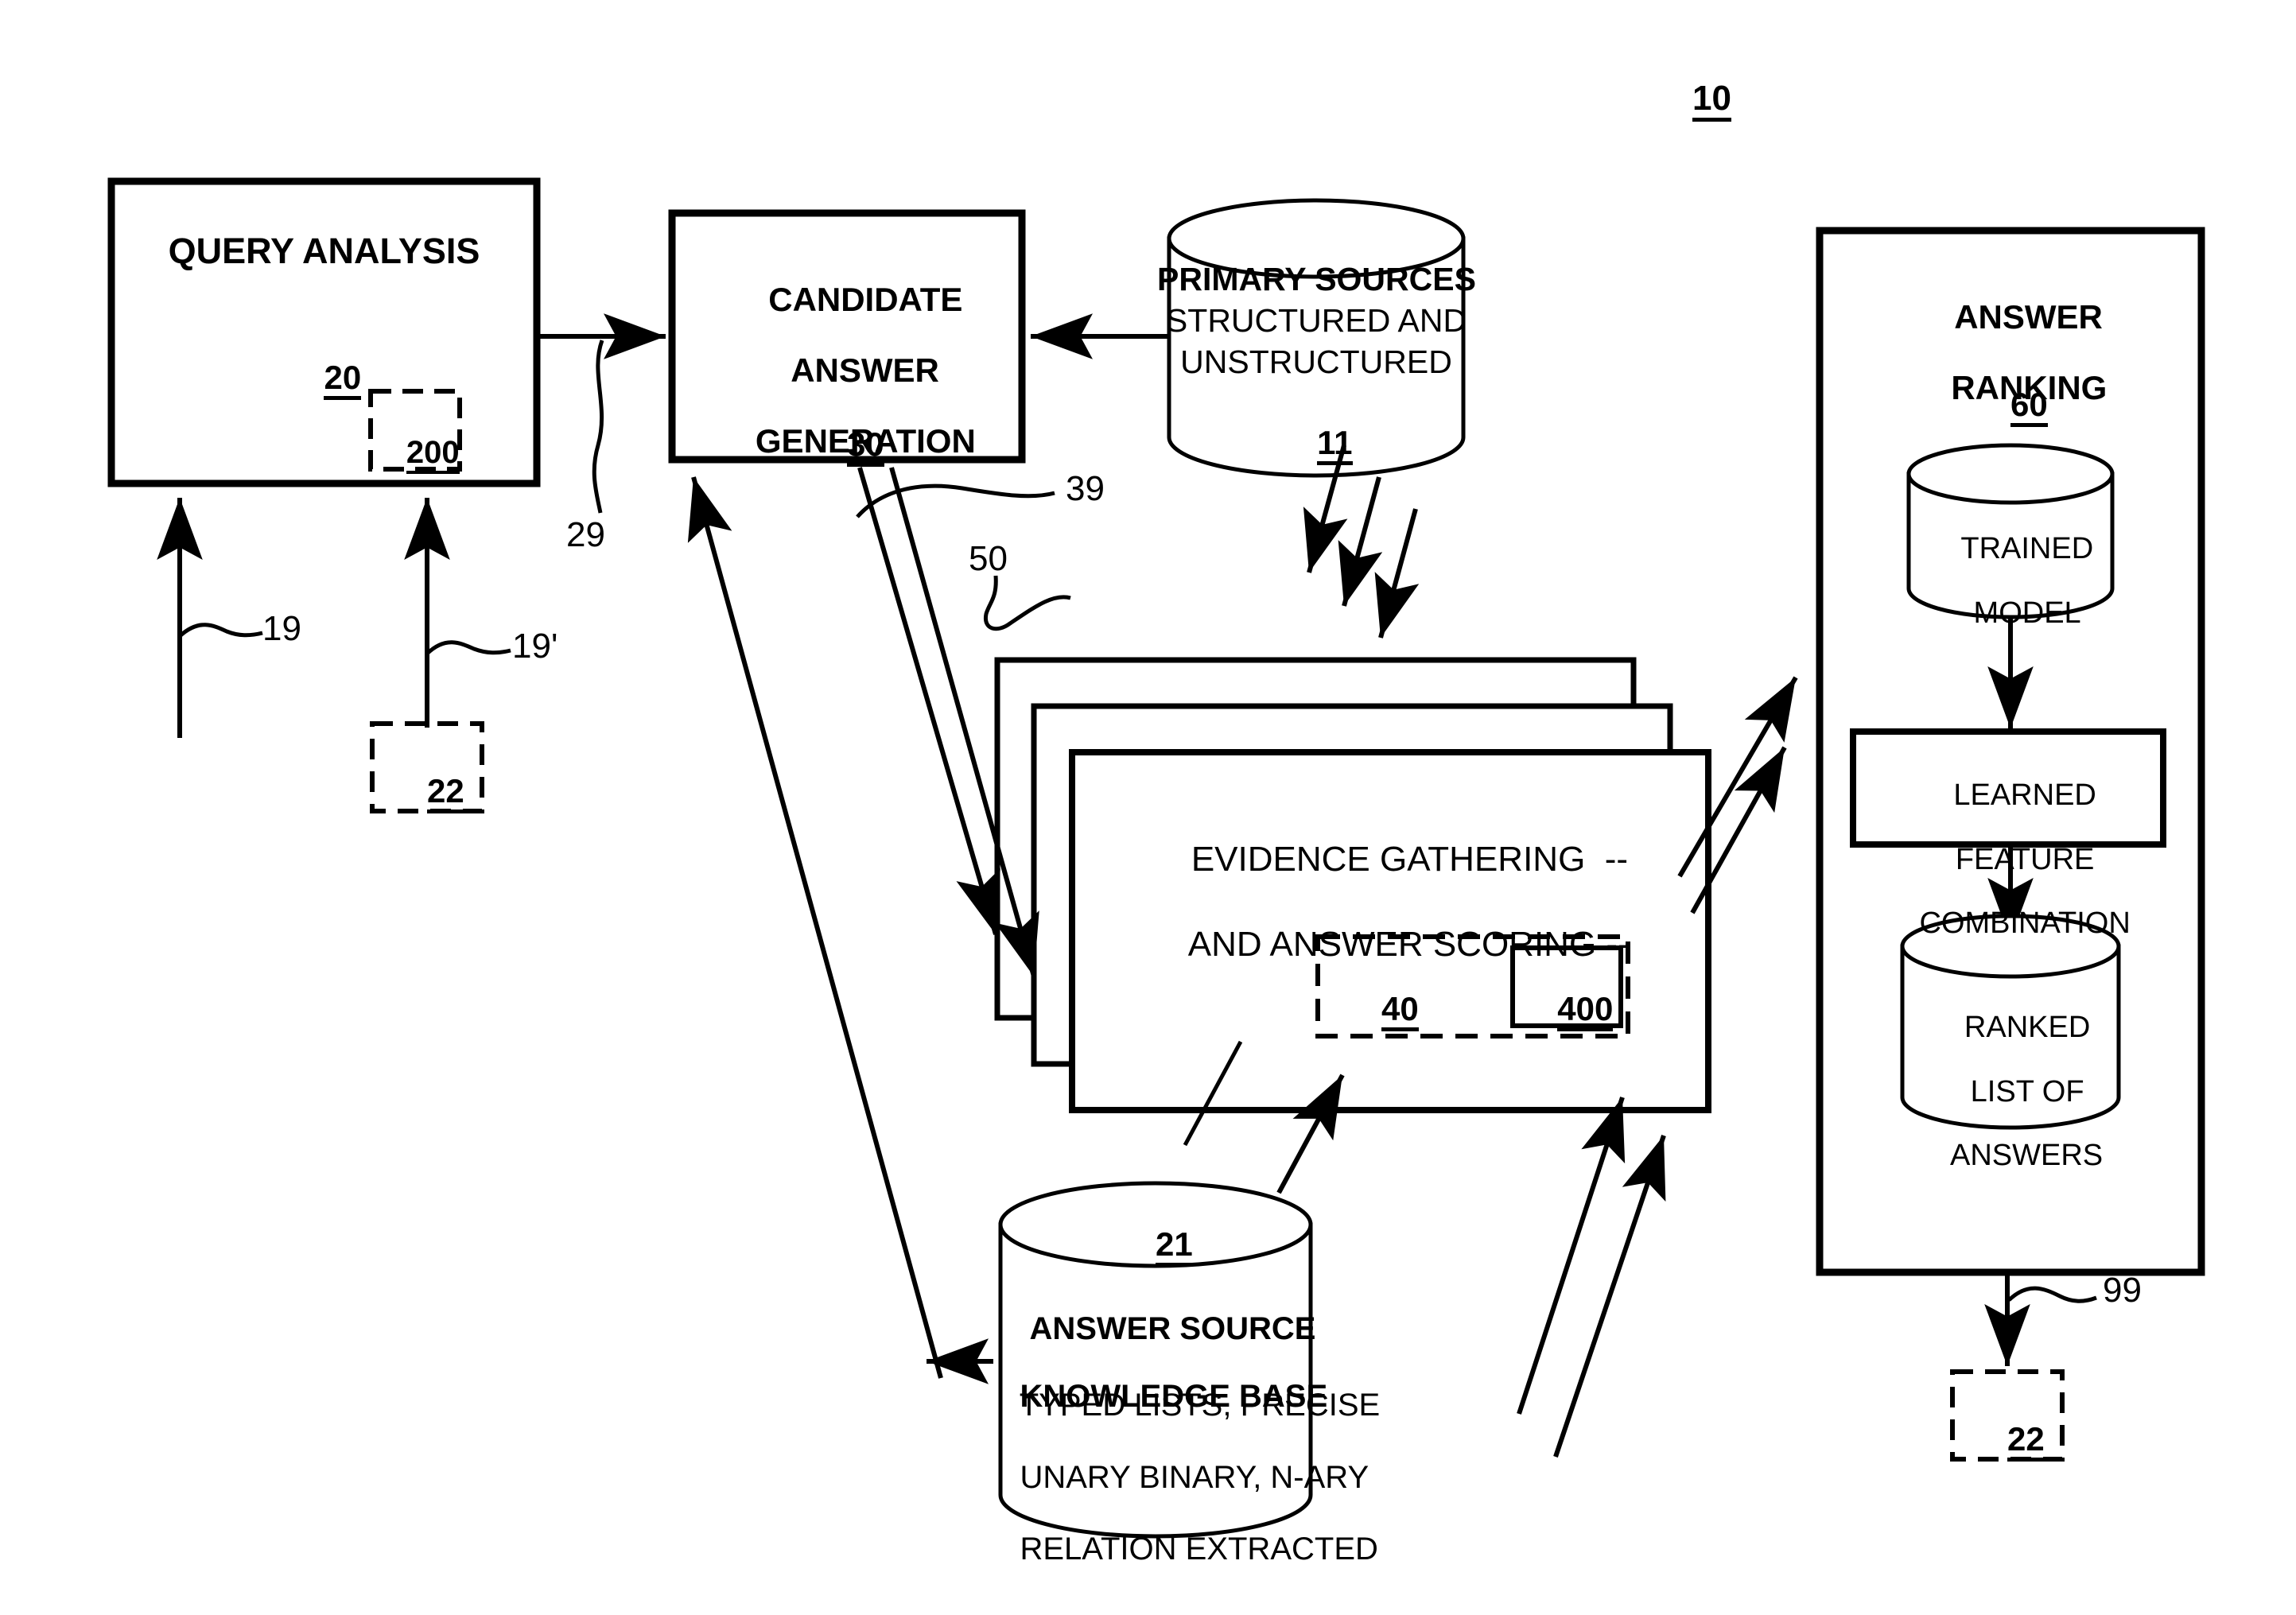 The image size is (2296, 1615). Describe the element at coordinates (468, 647) in the screenshot. I see `leader-line-19-prime` at that location.